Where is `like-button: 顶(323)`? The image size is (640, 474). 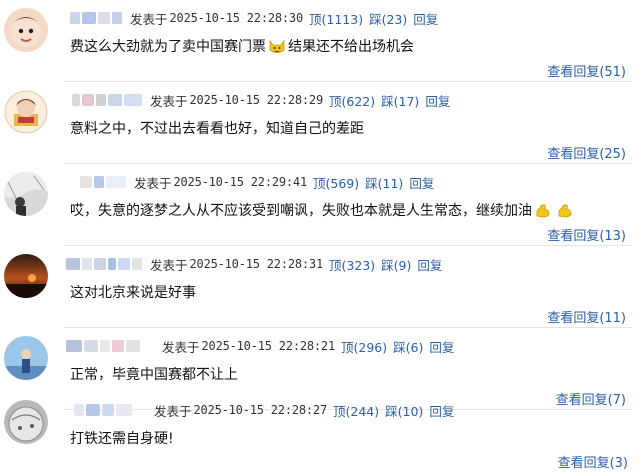
like-button: 顶(323) is located at coordinates (352, 264).